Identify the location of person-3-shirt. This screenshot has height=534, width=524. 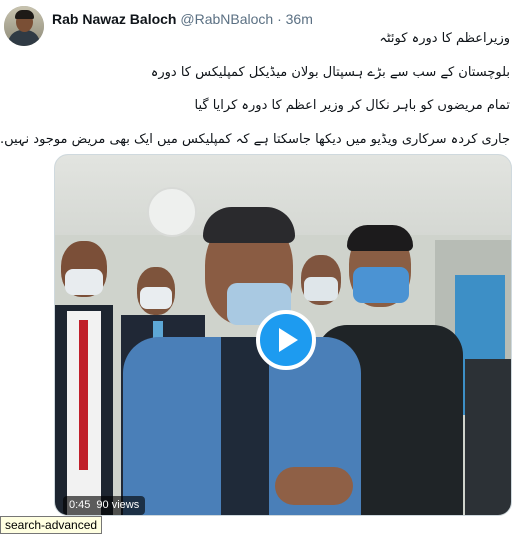
(245, 426).